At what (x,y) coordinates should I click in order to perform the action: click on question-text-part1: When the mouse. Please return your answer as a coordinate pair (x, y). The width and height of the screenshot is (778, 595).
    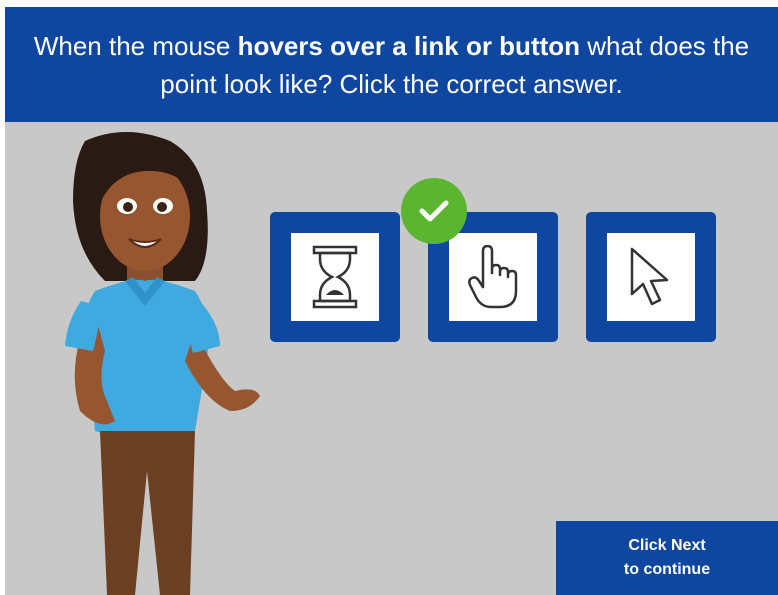
    Looking at the image, I should click on (135, 45).